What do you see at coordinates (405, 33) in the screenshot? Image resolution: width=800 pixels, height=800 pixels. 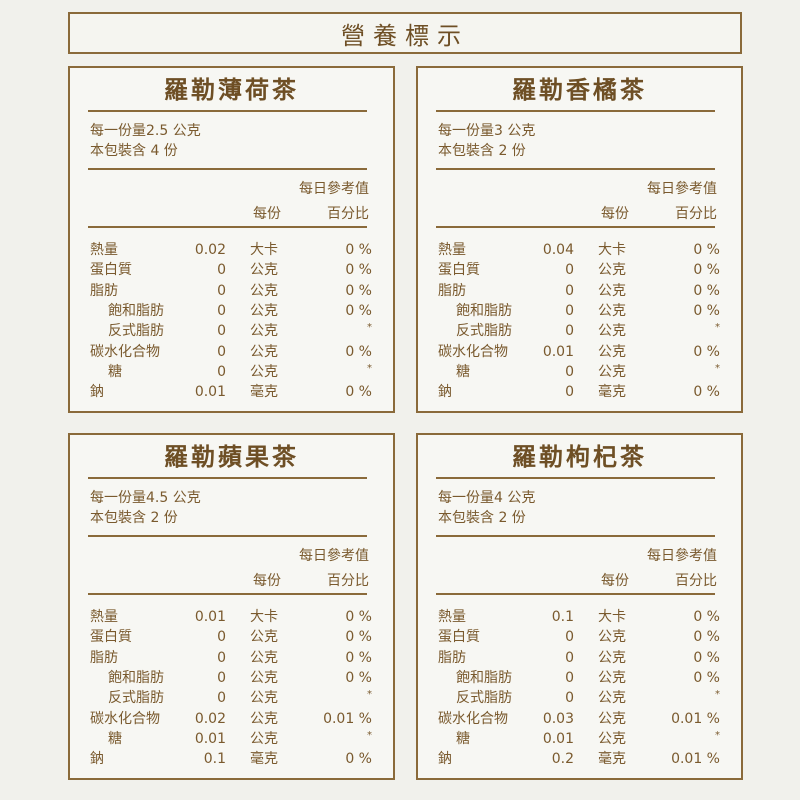 I see `page-title: 營養標示` at bounding box center [405, 33].